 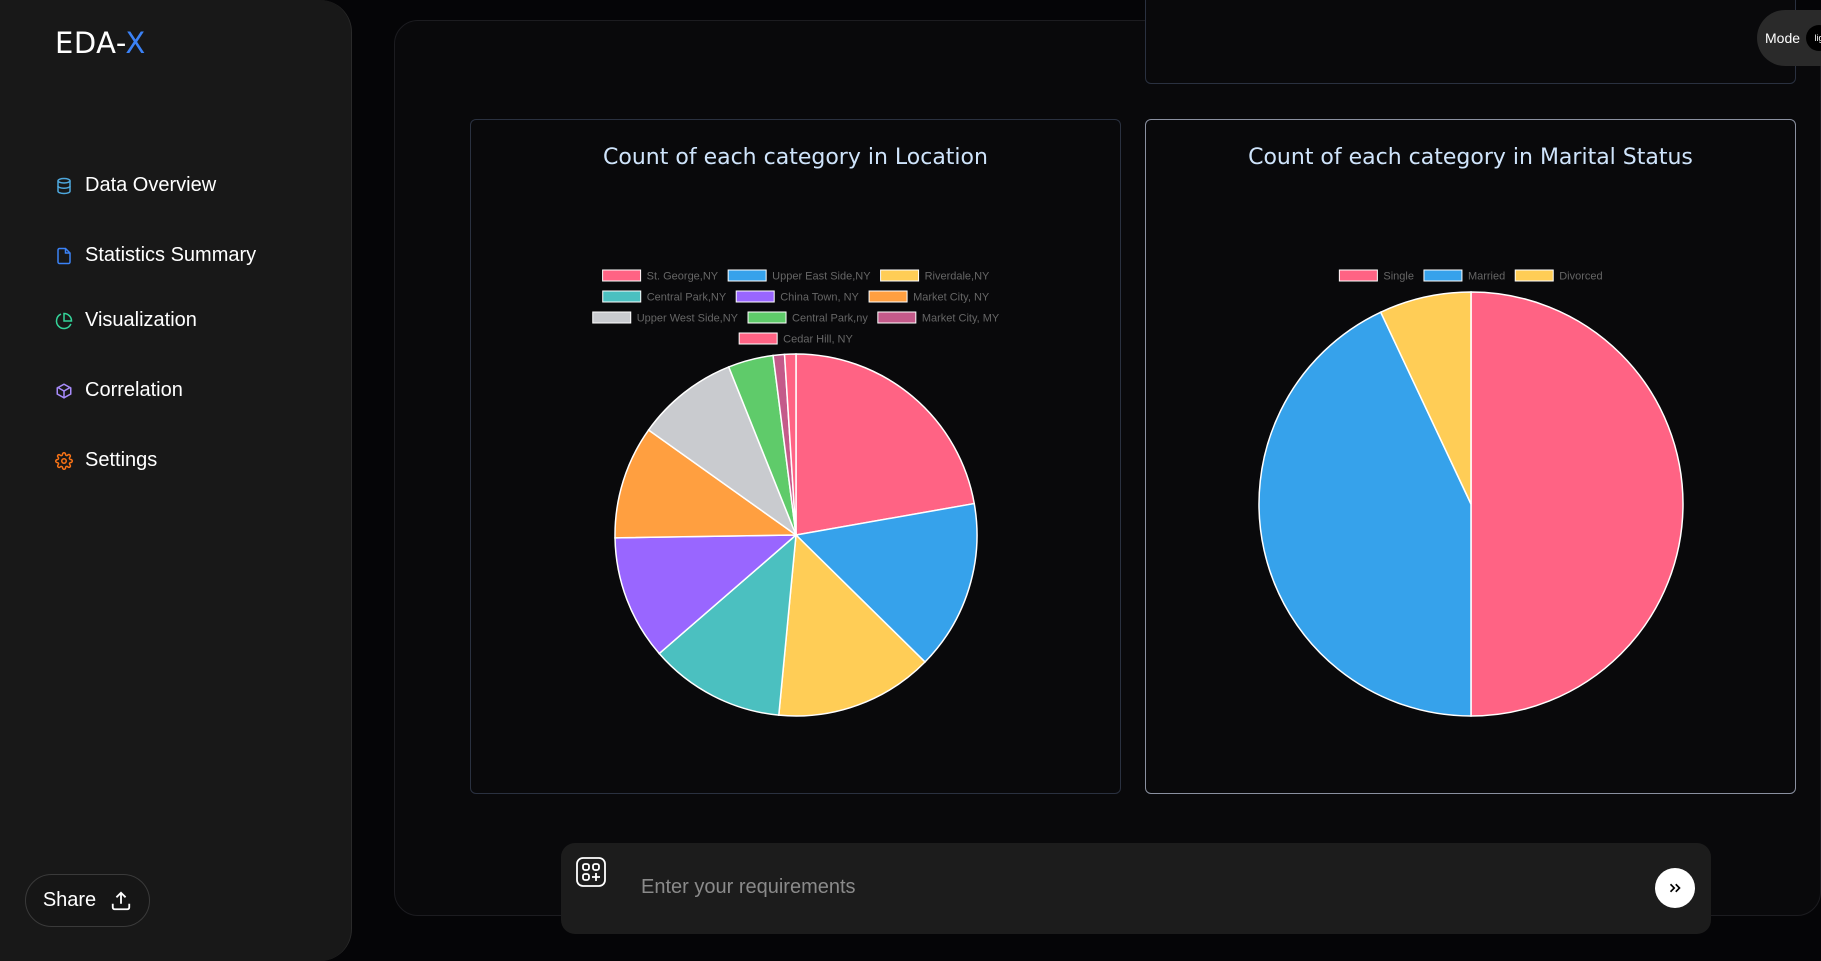 What do you see at coordinates (957, 277) in the screenshot?
I see `legend-label: Riverdale,NY` at bounding box center [957, 277].